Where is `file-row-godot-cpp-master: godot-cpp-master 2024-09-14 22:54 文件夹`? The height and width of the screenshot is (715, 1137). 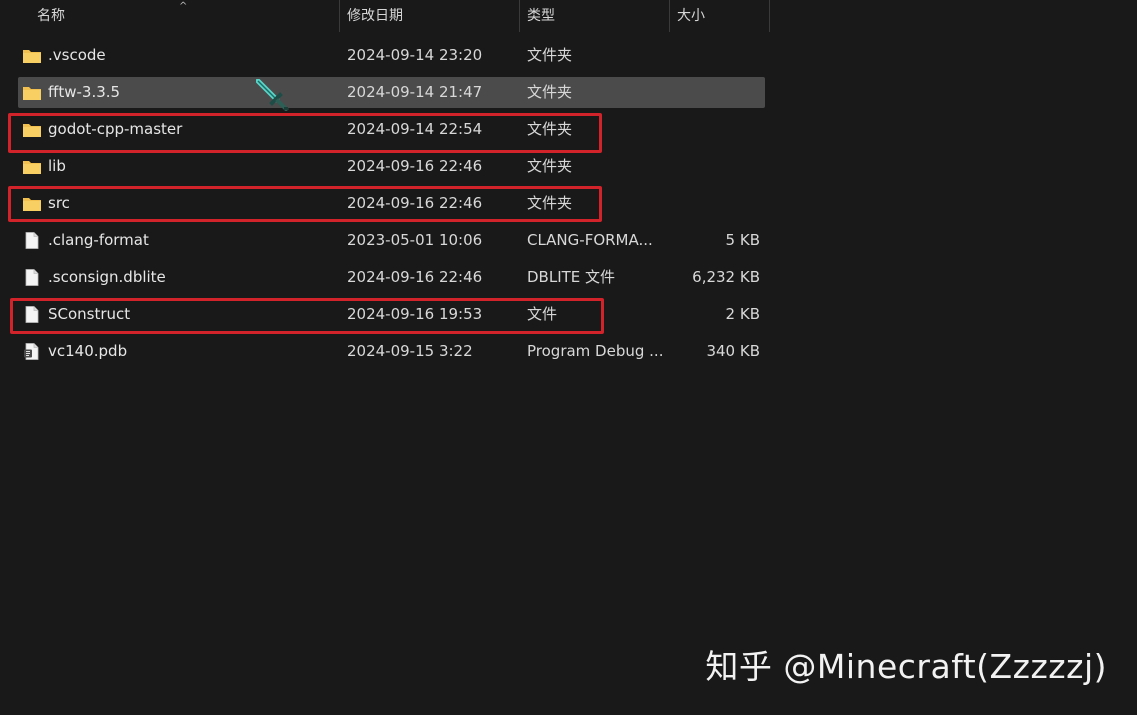
file-row-godot-cpp-master: godot-cpp-master 2024-09-14 22:54 文件夹 is located at coordinates (391, 129).